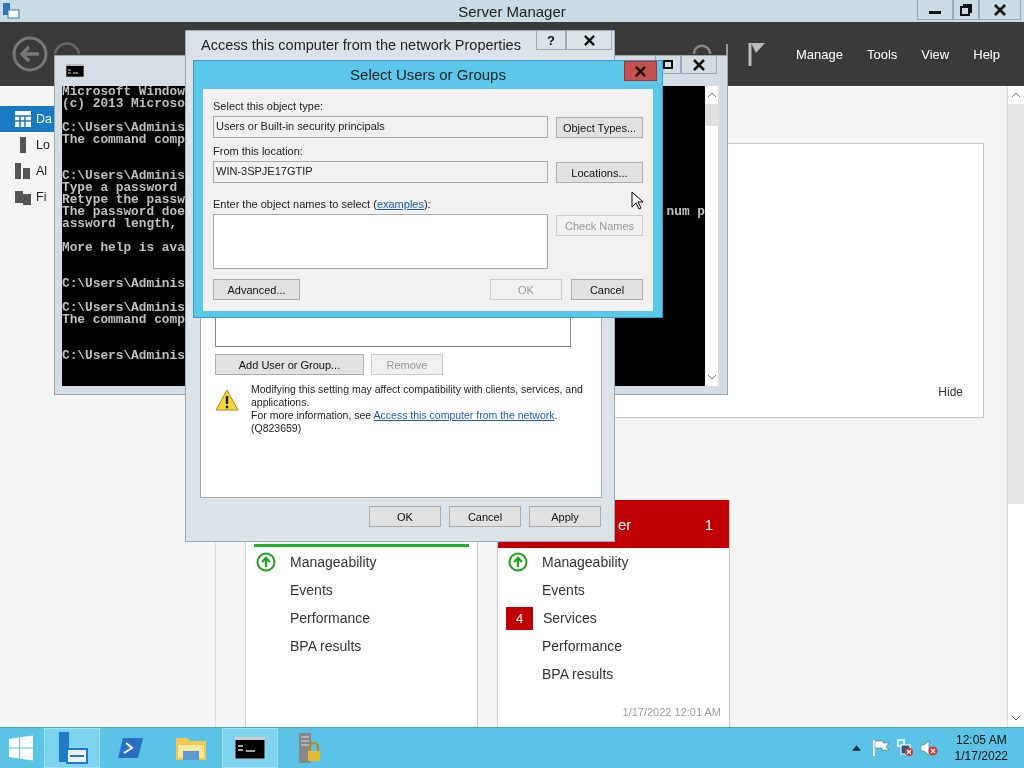  Describe the element at coordinates (625, 524) in the screenshot. I see `tile-title: er` at that location.